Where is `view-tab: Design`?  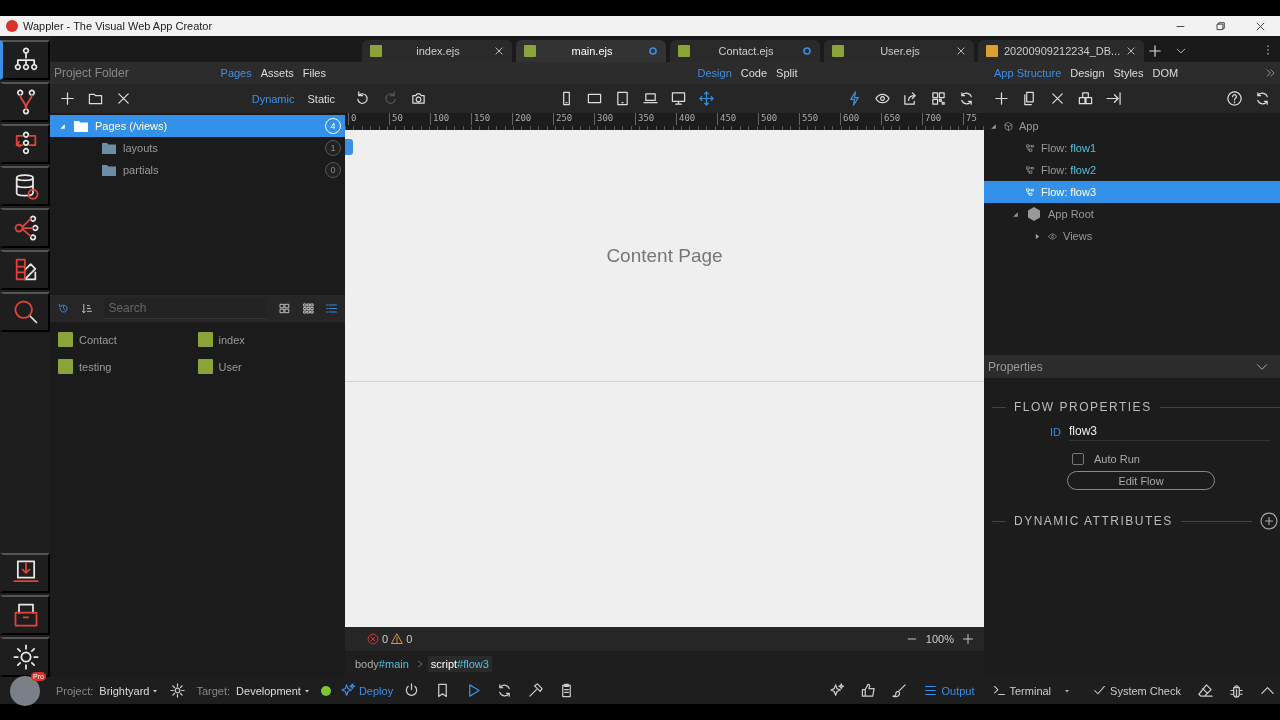 view-tab: Design is located at coordinates (714, 73).